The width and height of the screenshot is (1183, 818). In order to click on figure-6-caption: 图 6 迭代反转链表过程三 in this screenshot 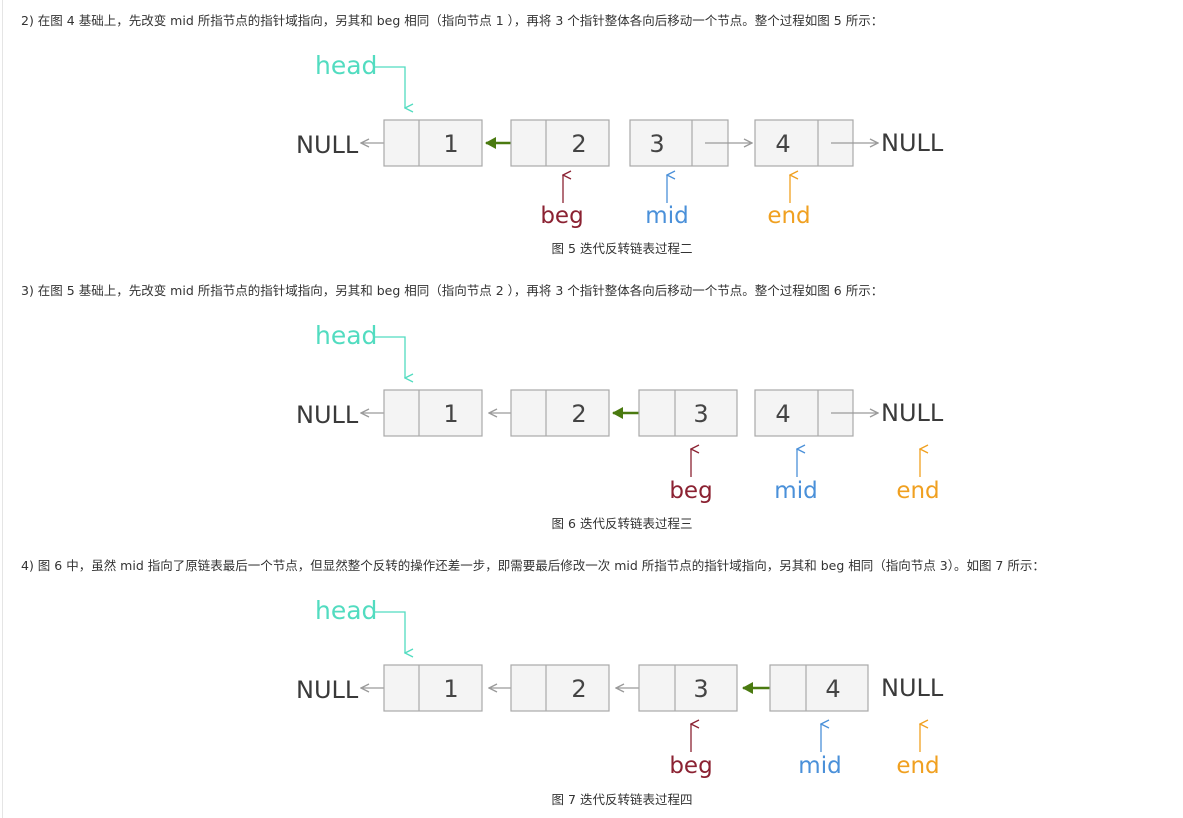, I will do `click(622, 523)`.